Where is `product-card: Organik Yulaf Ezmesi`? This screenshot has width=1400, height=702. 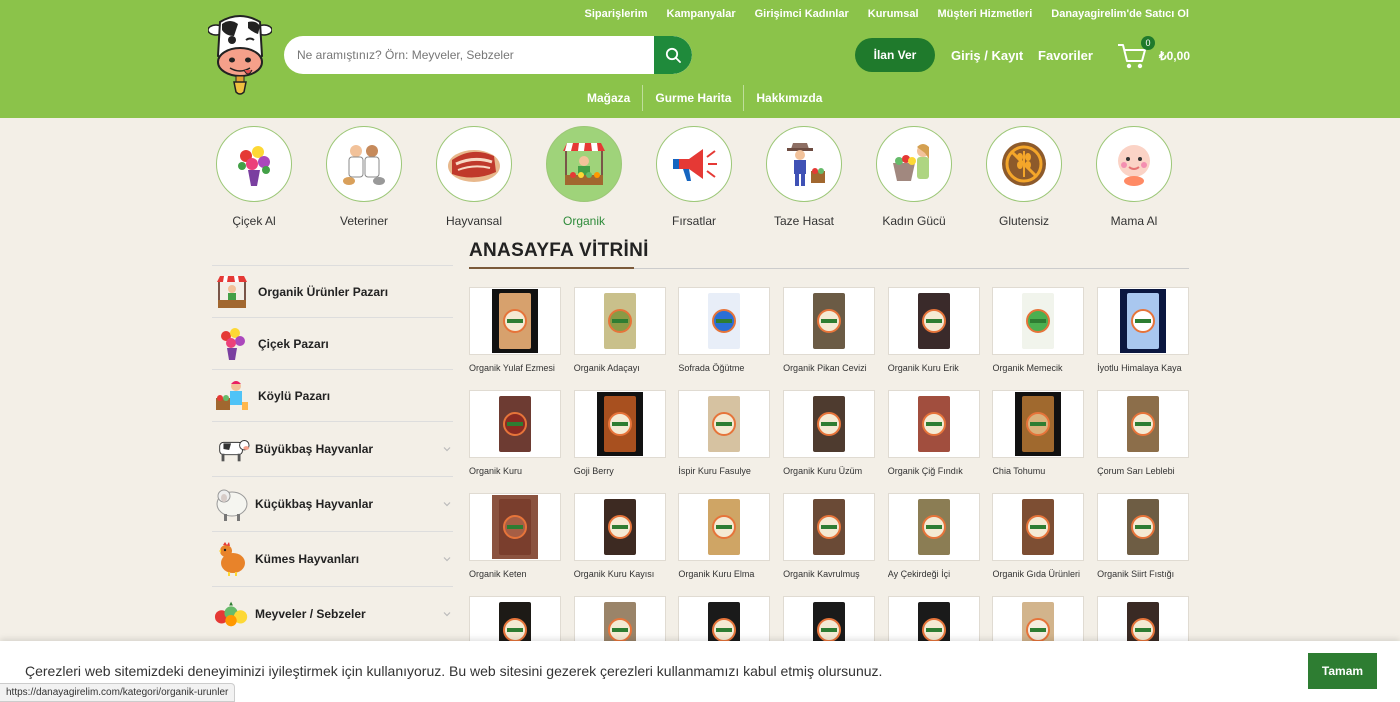
product-card: Organik Yulaf Ezmesi is located at coordinates (515, 338).